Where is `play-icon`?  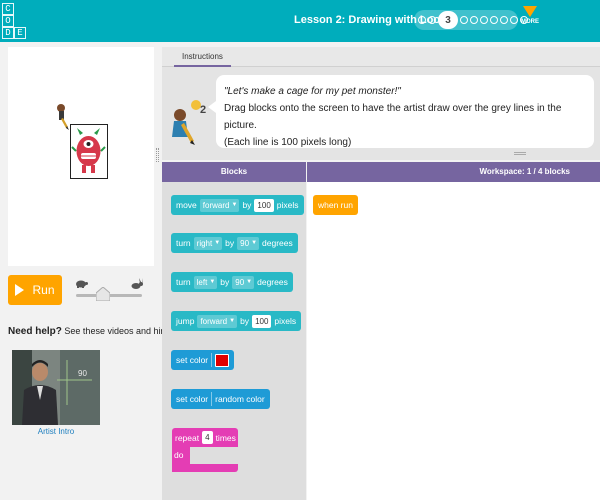 play-icon is located at coordinates (20, 290).